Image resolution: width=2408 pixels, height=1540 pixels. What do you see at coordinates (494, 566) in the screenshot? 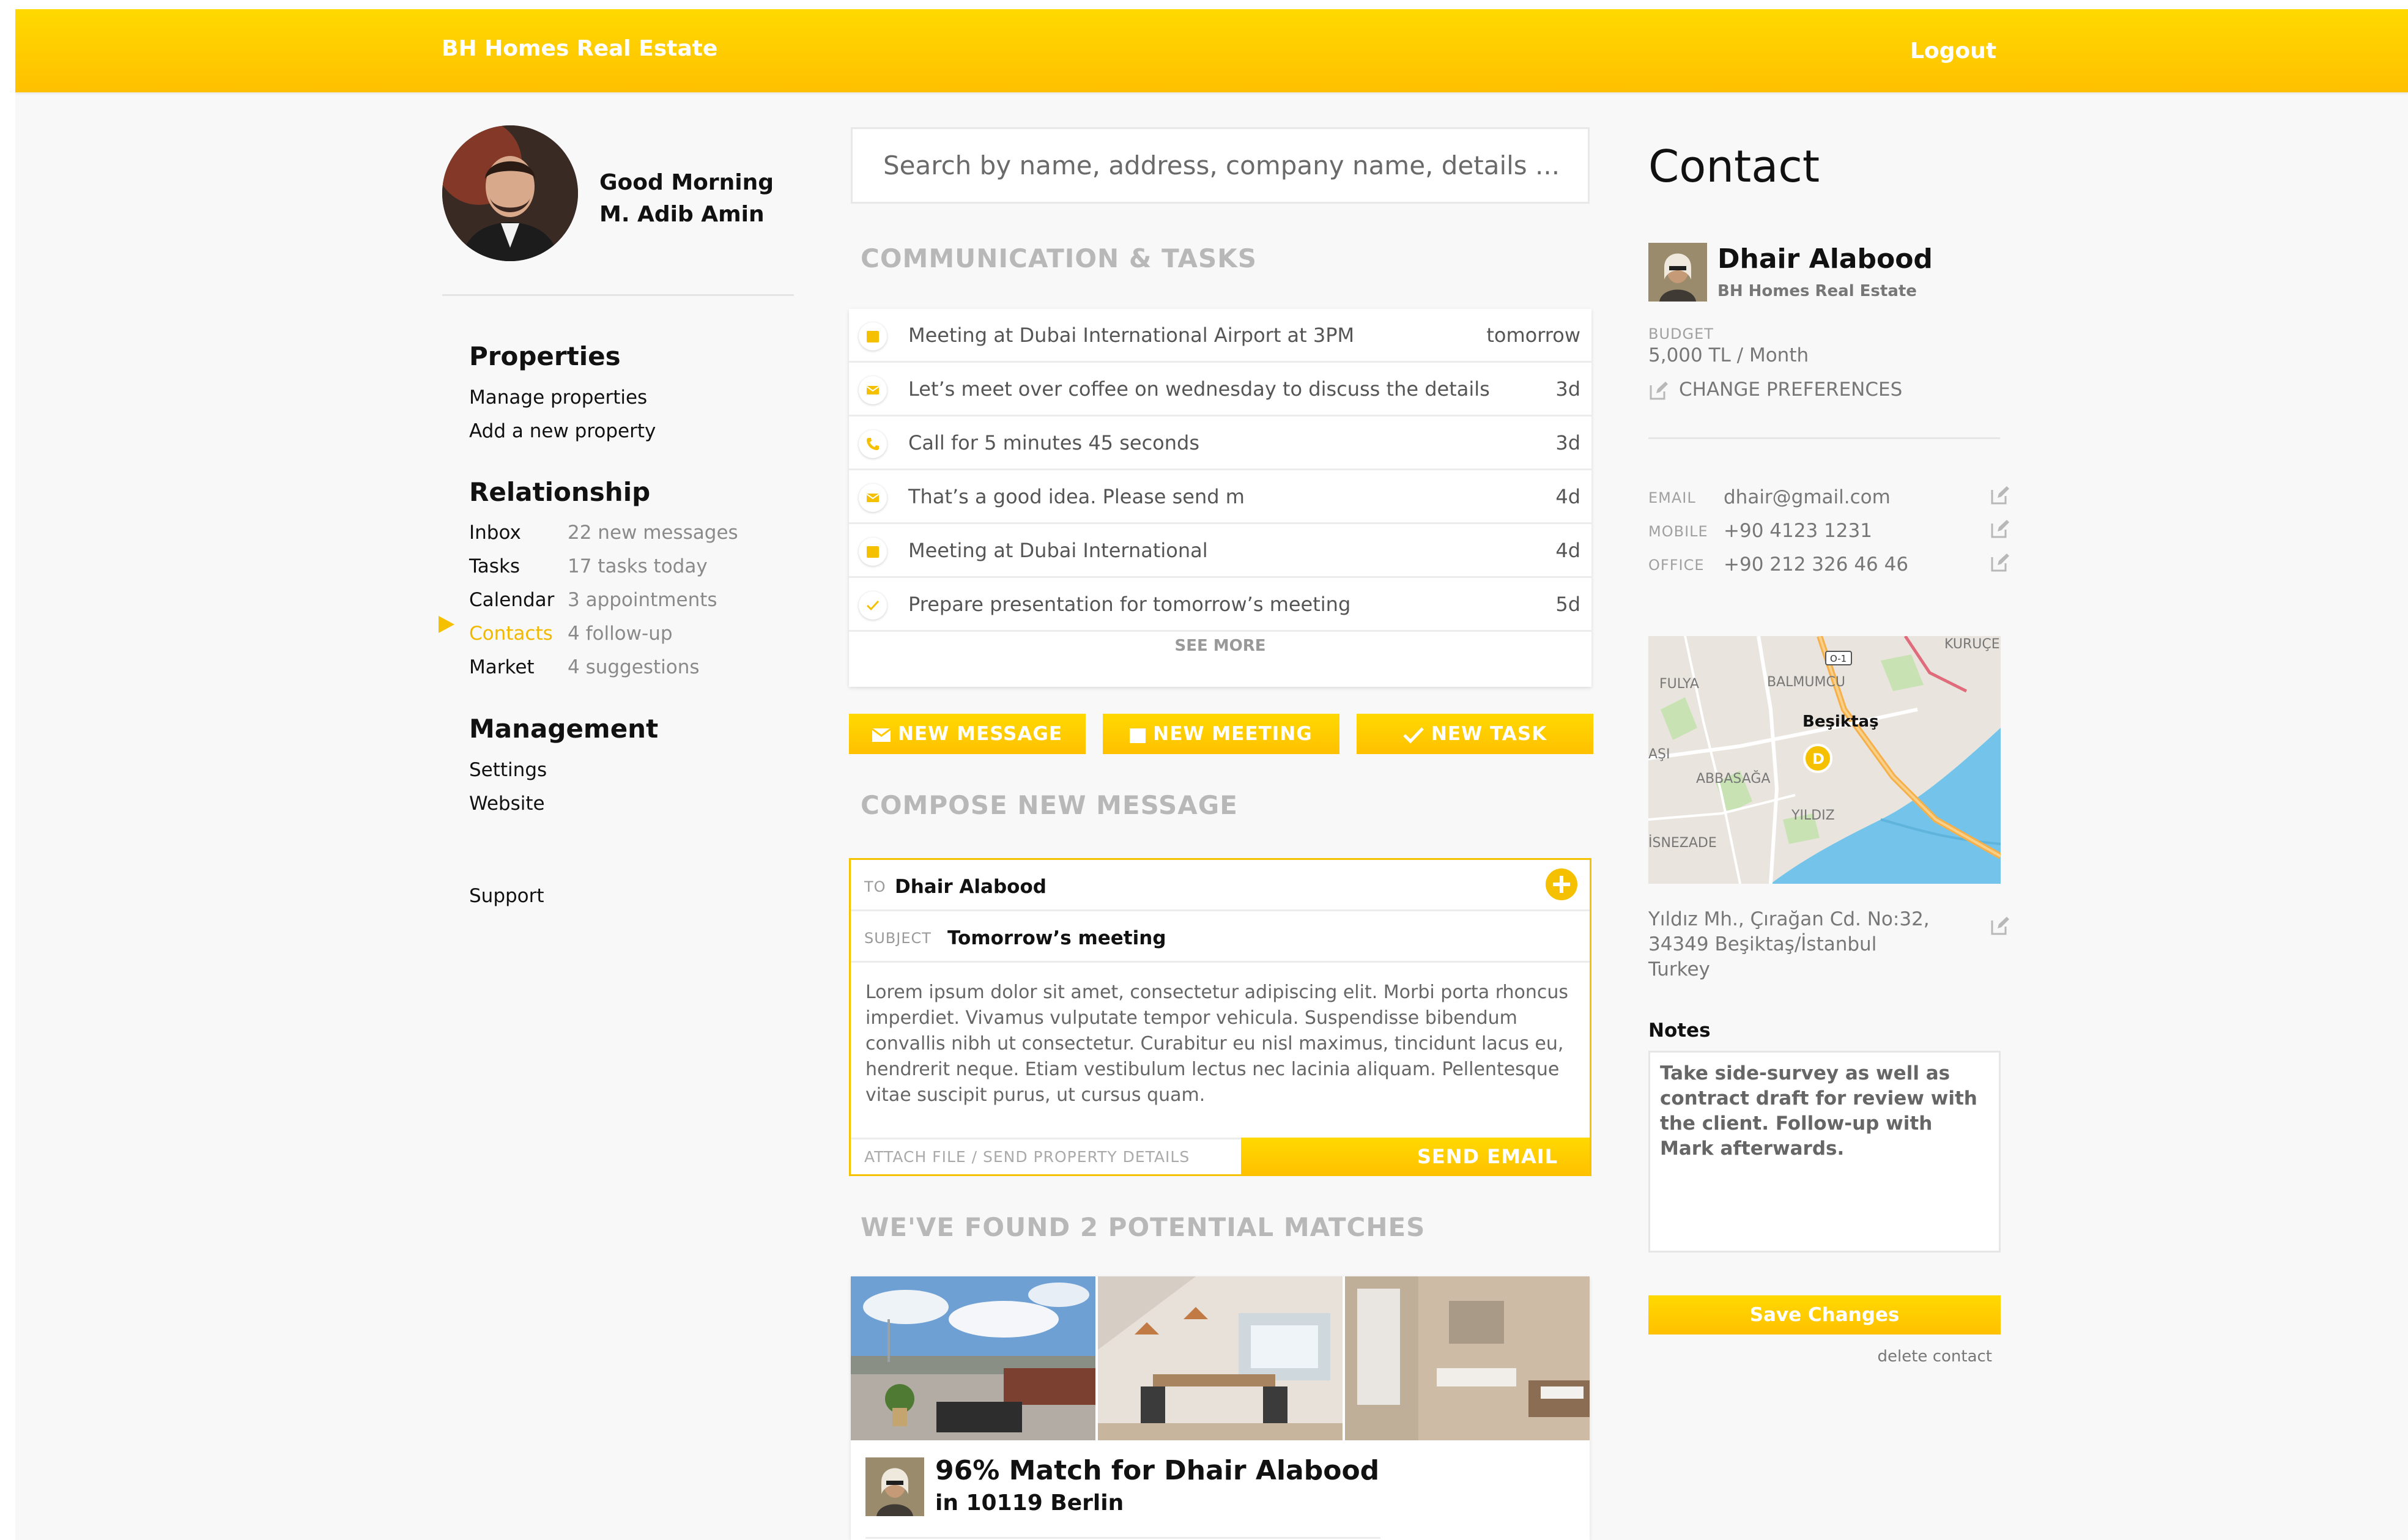
I see `nav-item-tasks: Tasks` at bounding box center [494, 566].